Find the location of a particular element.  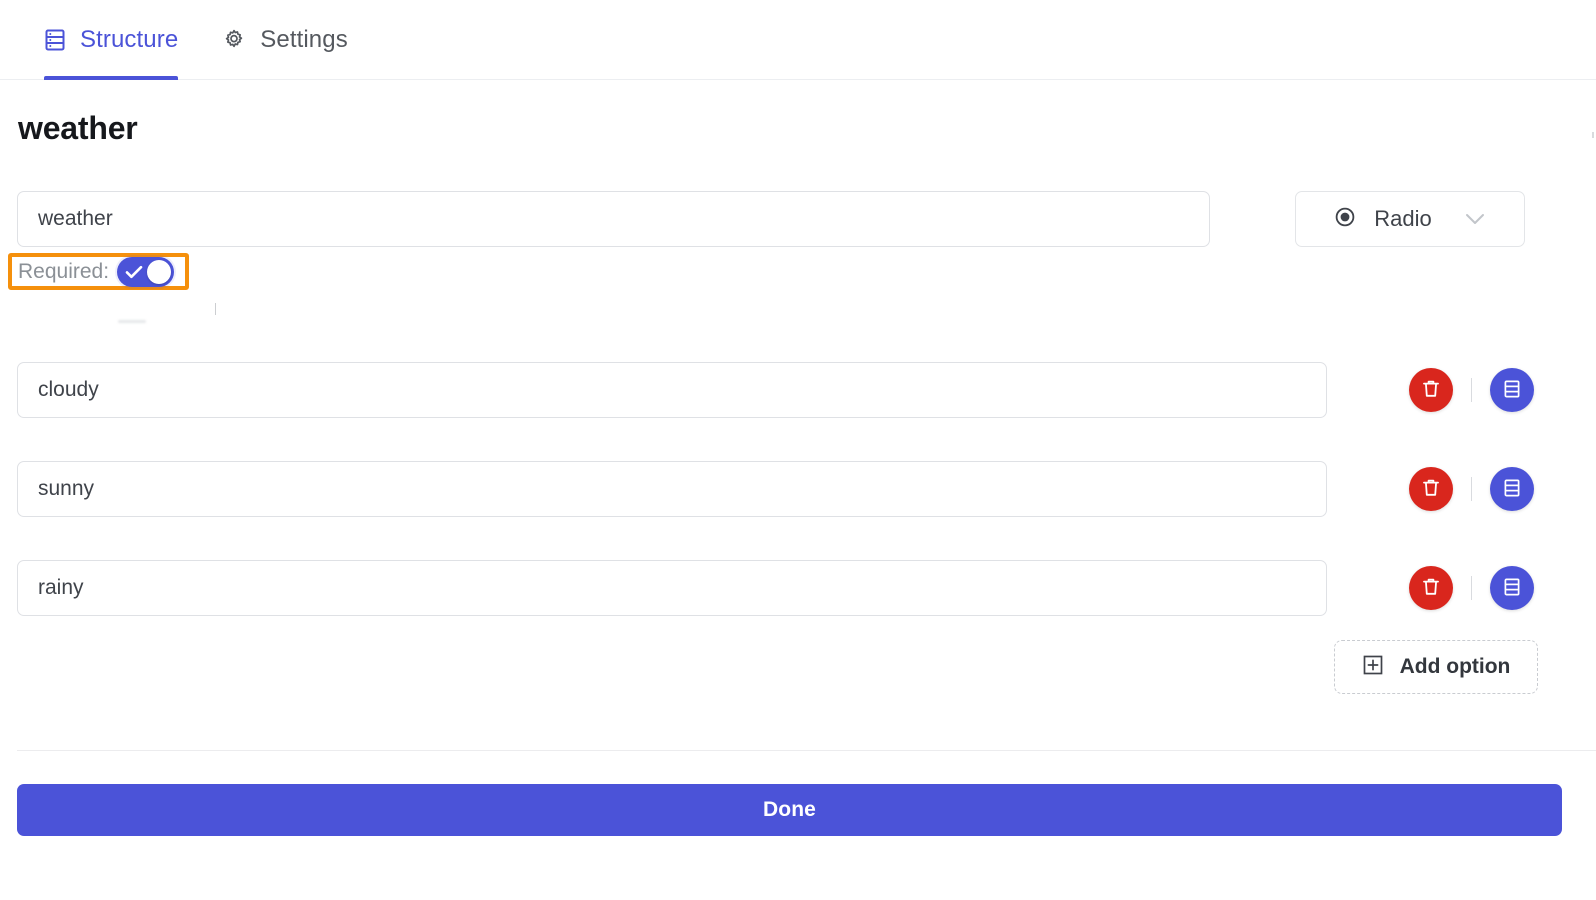

tab-settings: Settings is located at coordinates (285, 40).